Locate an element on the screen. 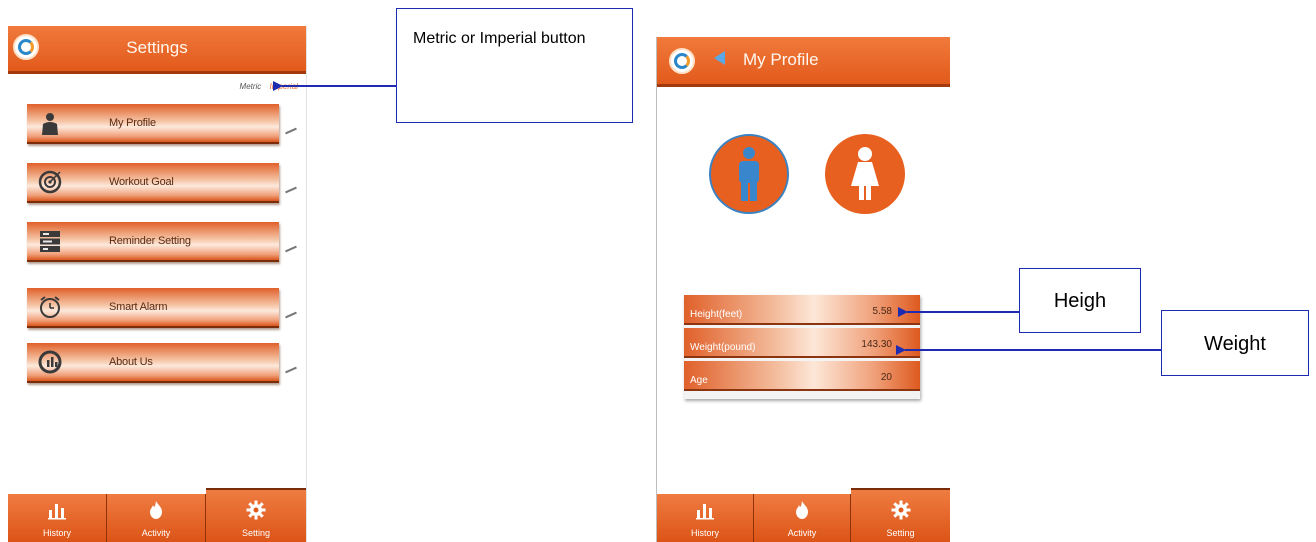  alarm-clock-icon is located at coordinates (50, 307).